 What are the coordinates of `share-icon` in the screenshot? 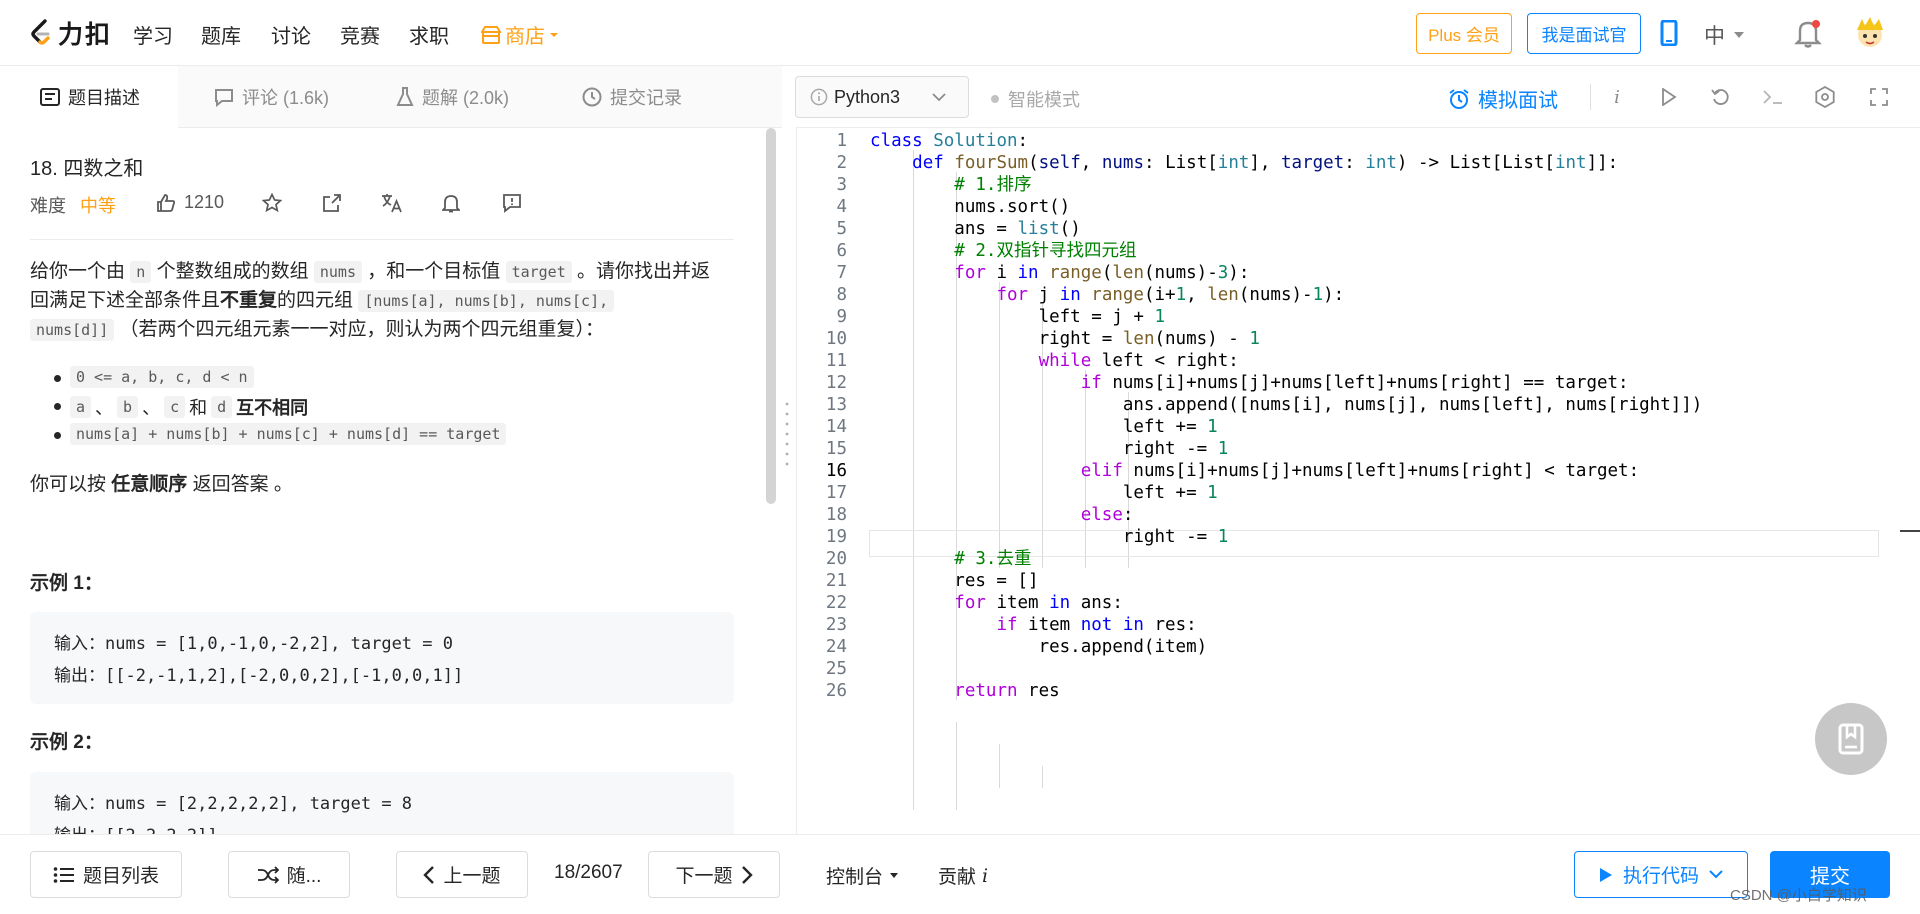 It's located at (332, 203).